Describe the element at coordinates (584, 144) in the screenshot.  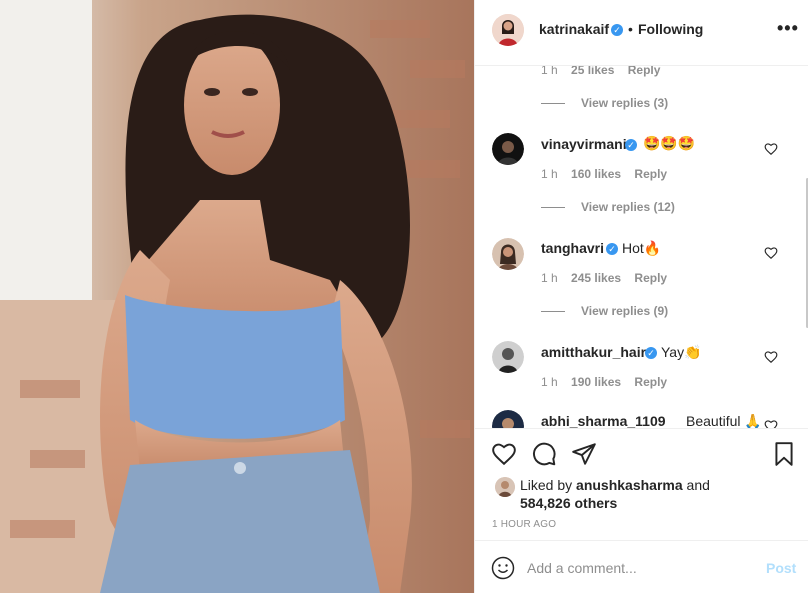
I see `commenter-username: vinayvirmani` at that location.